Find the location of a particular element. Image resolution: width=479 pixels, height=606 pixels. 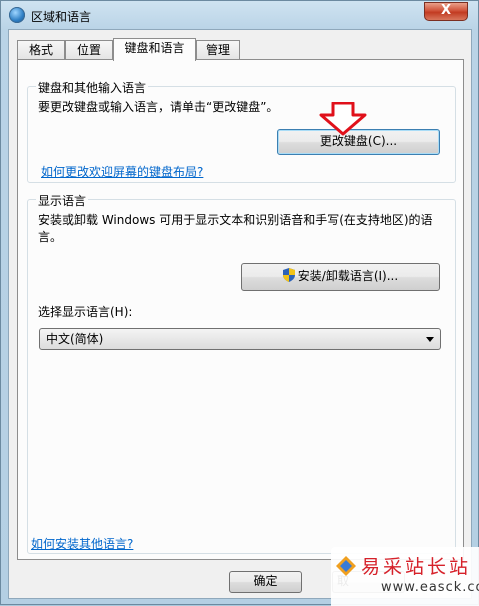

globe-icon is located at coordinates (17, 15).